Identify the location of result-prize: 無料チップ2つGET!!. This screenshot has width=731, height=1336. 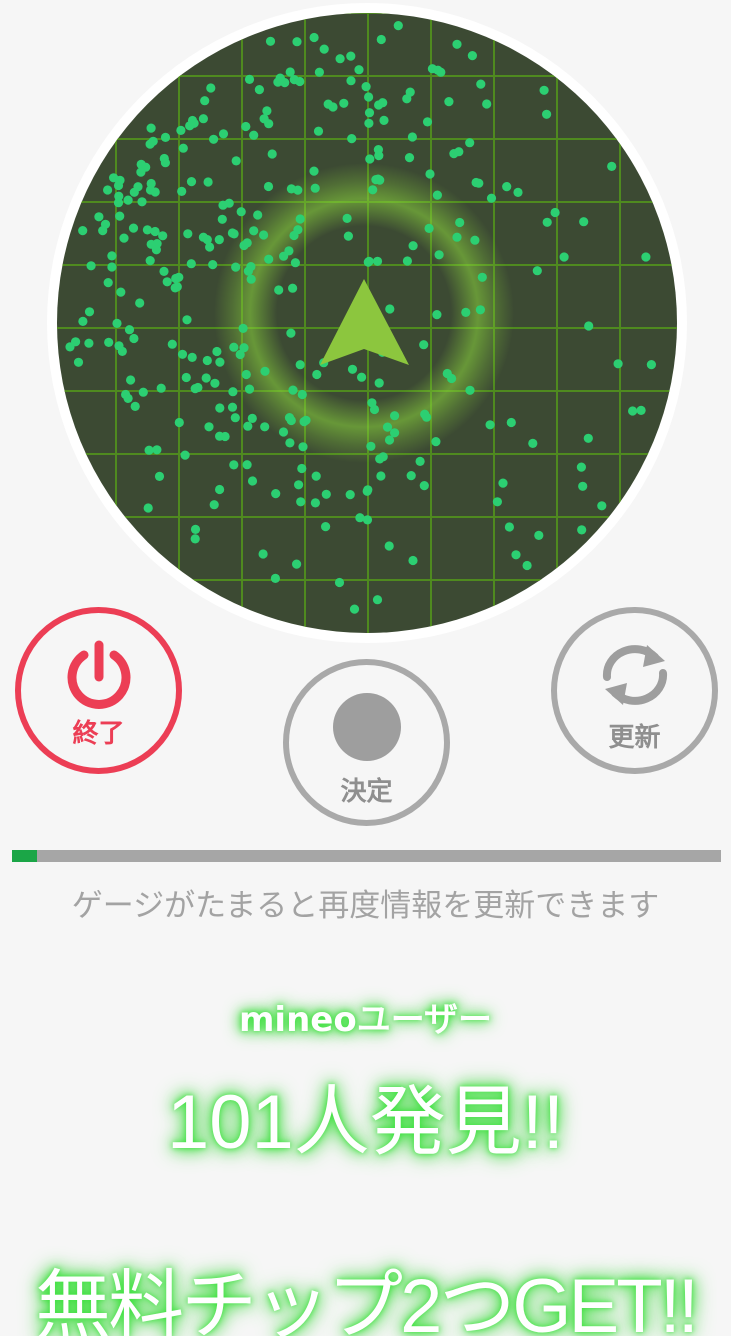
(367, 1300).